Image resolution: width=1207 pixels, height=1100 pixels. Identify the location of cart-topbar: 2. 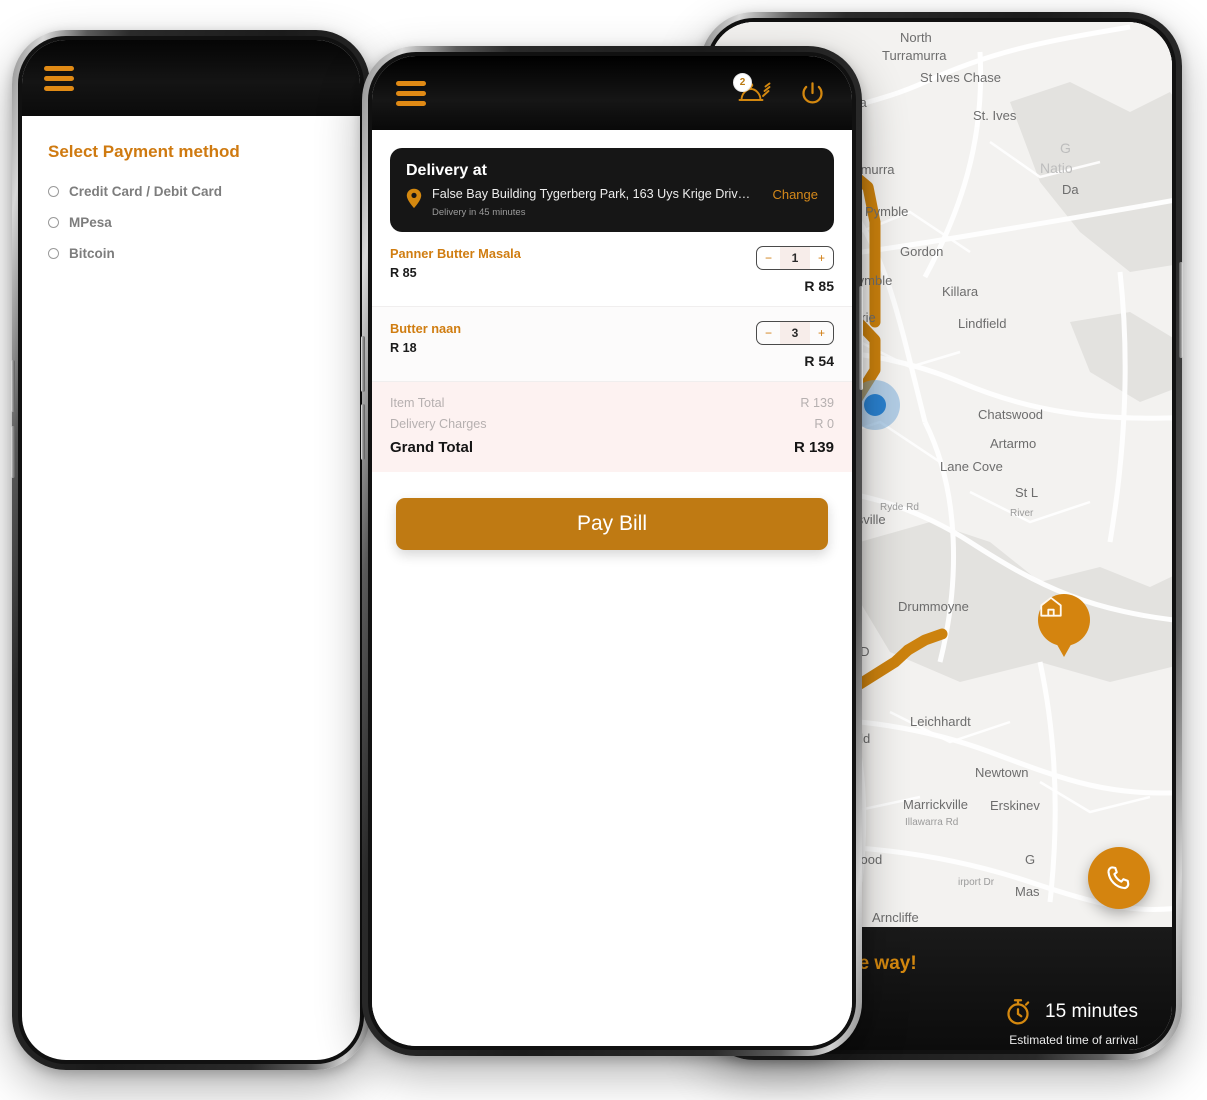
(612, 93).